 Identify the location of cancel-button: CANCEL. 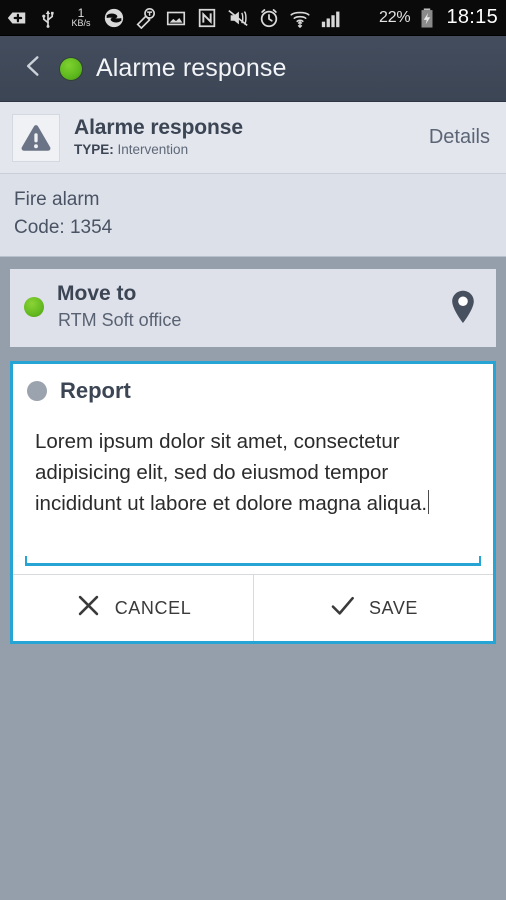
(133, 608).